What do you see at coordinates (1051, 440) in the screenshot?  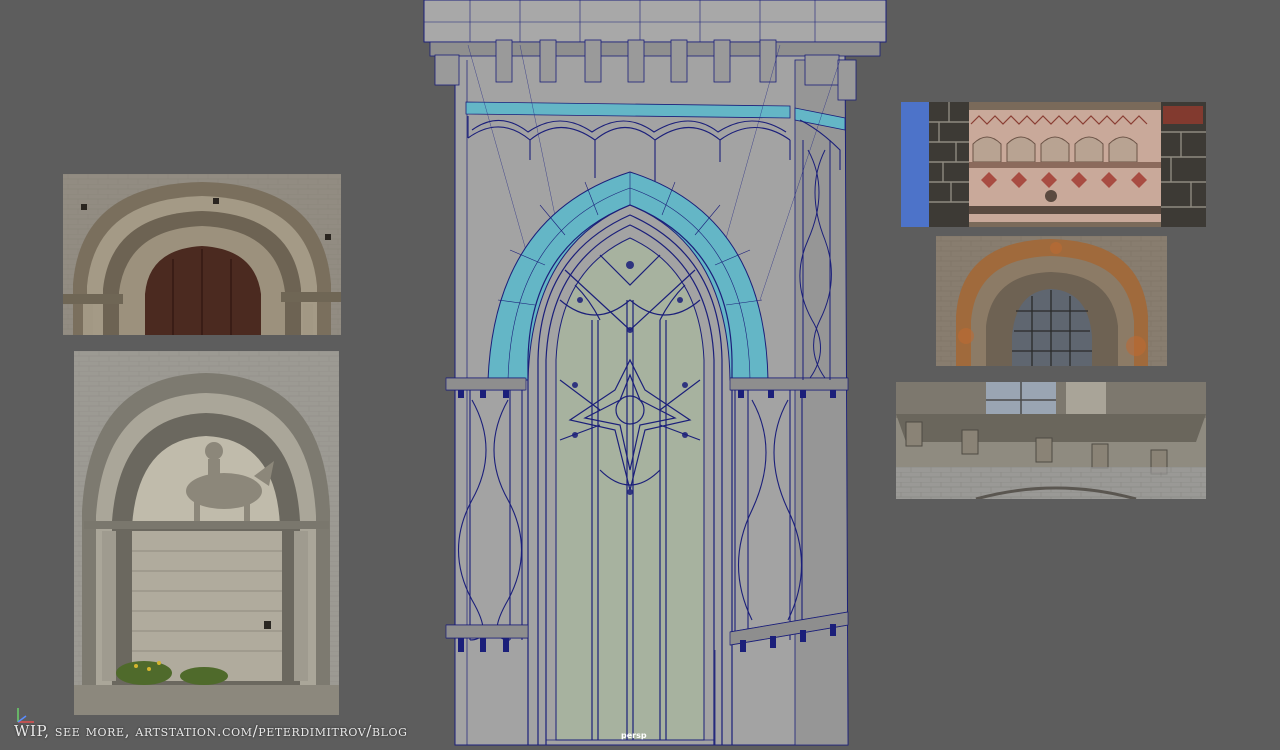 I see `corbel-cornice-photo` at bounding box center [1051, 440].